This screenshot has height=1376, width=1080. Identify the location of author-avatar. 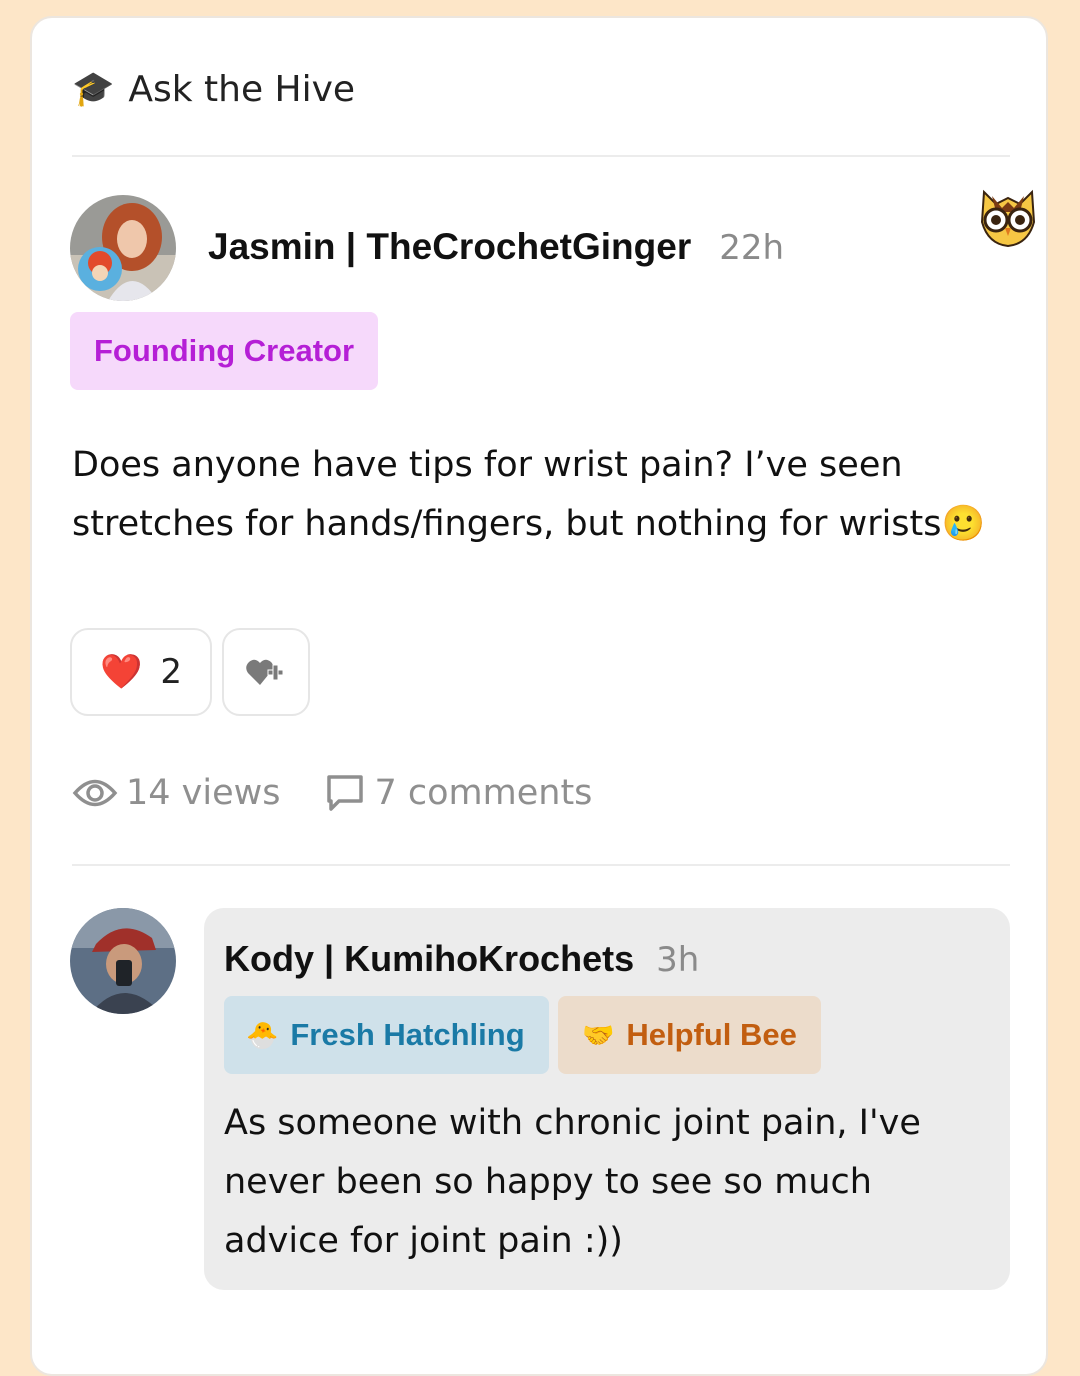
(123, 248).